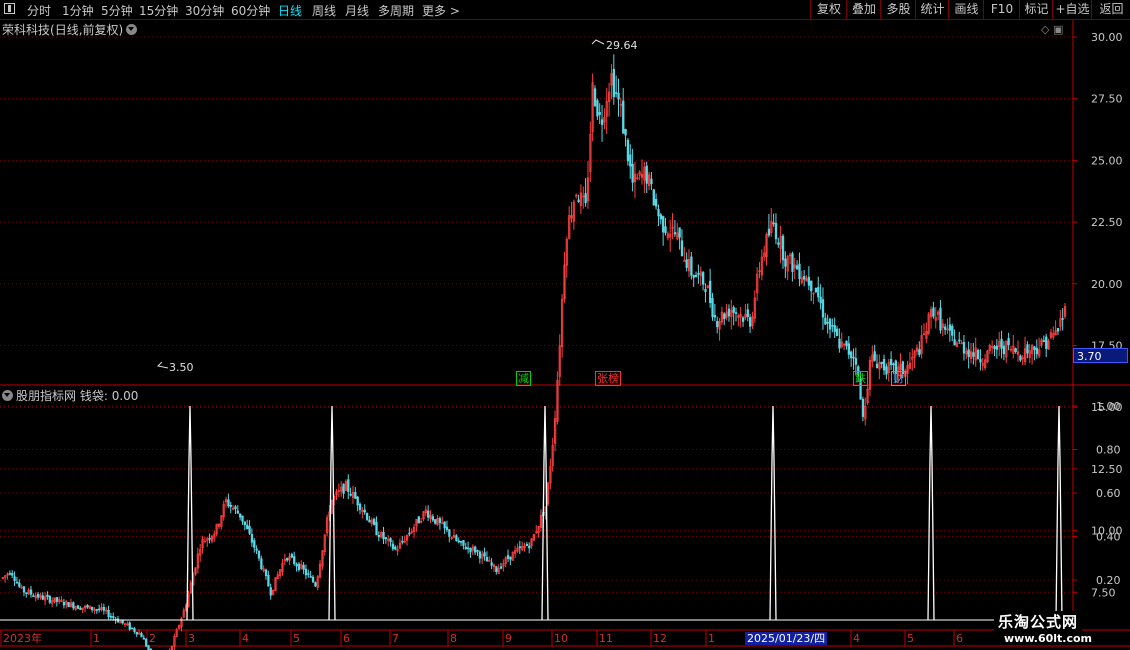 Image resolution: width=1130 pixels, height=650 pixels. What do you see at coordinates (606, 638) in the screenshot?
I see `time-axis-label: 11` at bounding box center [606, 638].